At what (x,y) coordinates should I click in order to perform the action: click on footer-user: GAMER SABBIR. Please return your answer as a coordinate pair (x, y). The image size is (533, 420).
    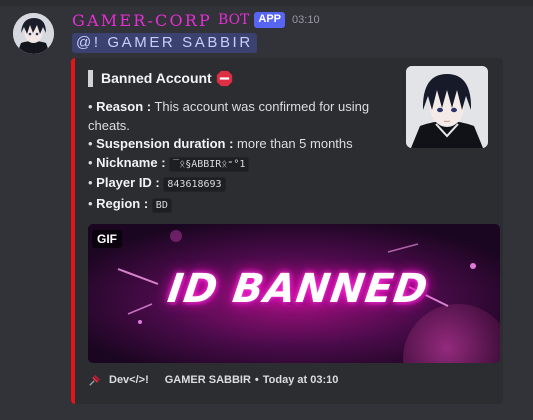
    Looking at the image, I should click on (207, 380).